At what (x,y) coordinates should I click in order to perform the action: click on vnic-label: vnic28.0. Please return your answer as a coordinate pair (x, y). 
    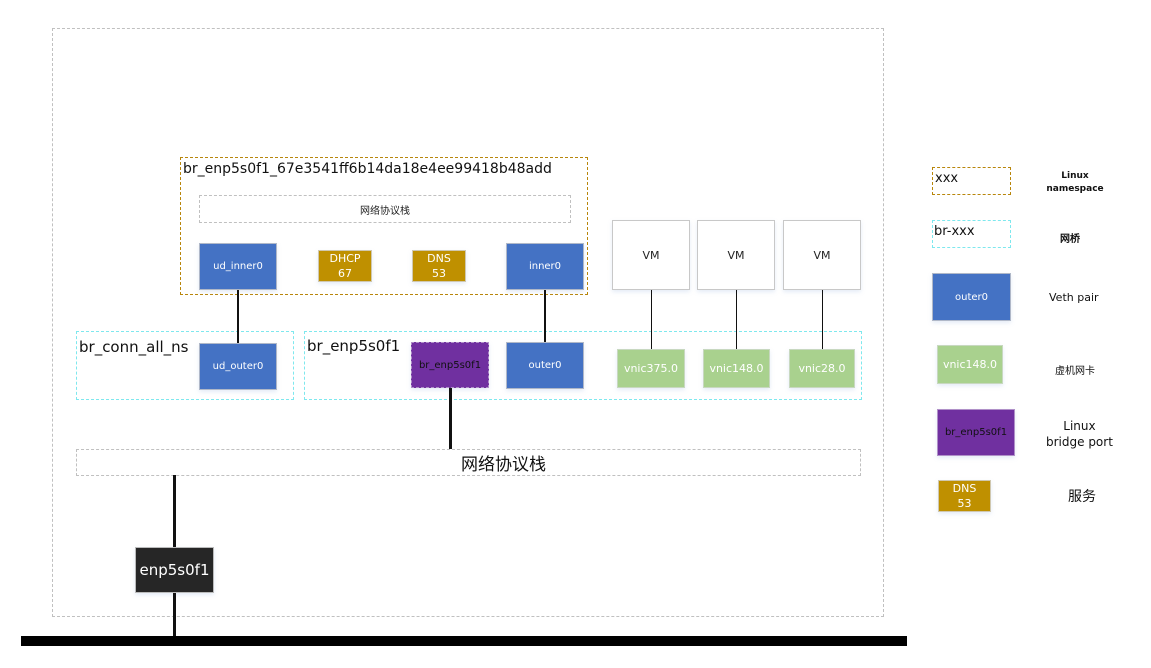
    Looking at the image, I should click on (822, 368).